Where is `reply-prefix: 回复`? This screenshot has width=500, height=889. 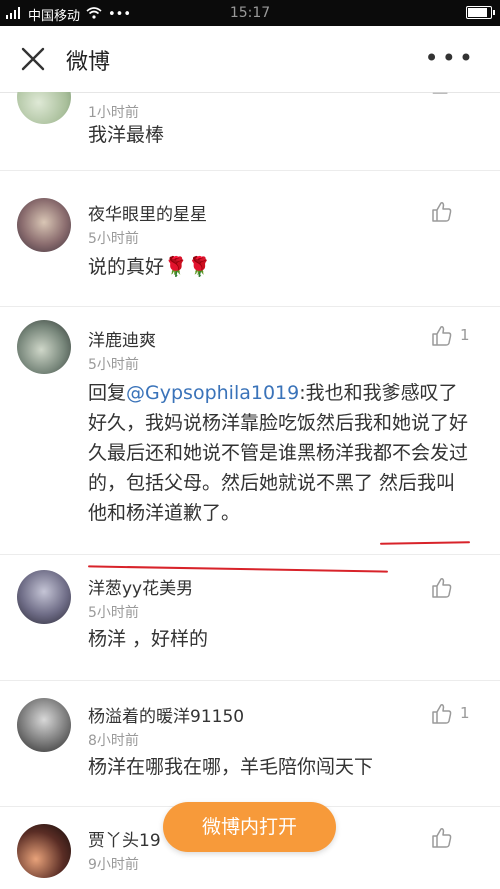
reply-prefix: 回复 is located at coordinates (107, 393).